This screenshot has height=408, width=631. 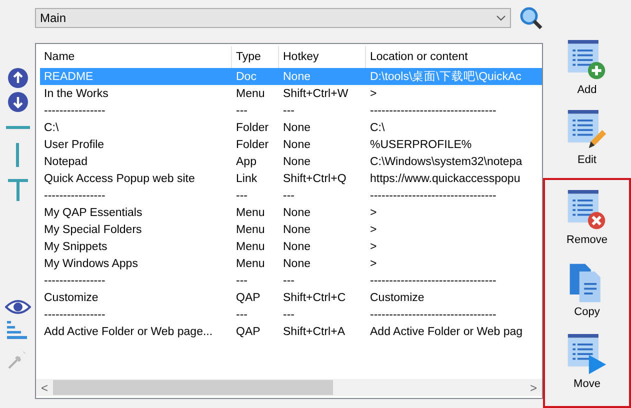 I want to click on table-cell-text: Shift+Ctrl+C, so click(x=314, y=298).